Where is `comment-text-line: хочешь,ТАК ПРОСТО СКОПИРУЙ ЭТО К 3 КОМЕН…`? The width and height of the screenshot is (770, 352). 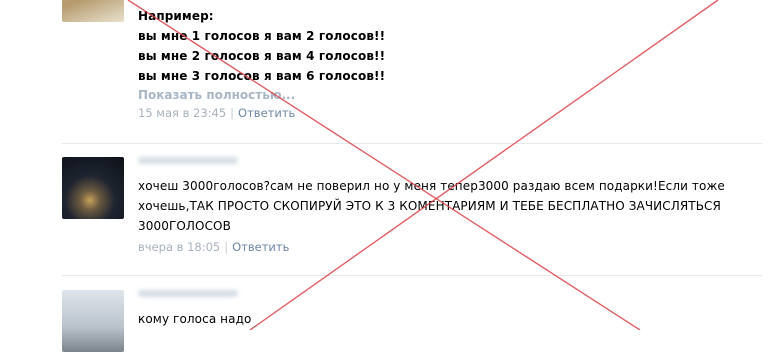
comment-text-line: хочешь,ТАК ПРОСТО СКОПИРУЙ ЭТО К 3 КОМЕН… is located at coordinates (429, 206).